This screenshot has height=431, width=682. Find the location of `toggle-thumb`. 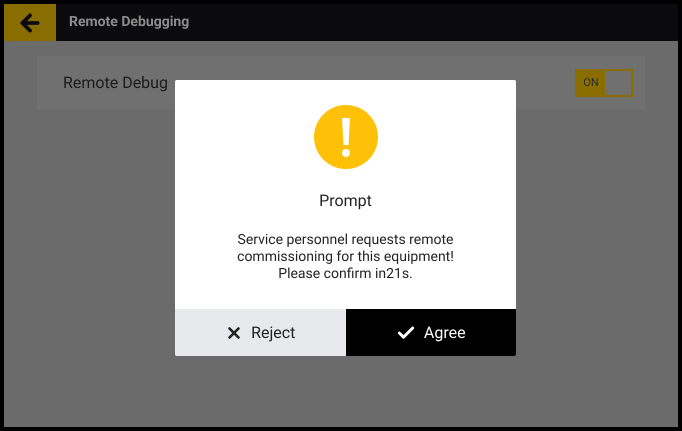

toggle-thumb is located at coordinates (618, 83).